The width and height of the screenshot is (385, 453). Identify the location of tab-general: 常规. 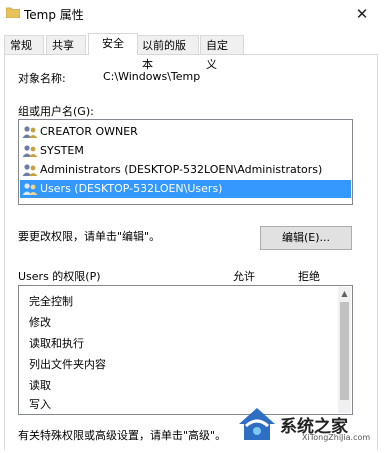
(24, 44).